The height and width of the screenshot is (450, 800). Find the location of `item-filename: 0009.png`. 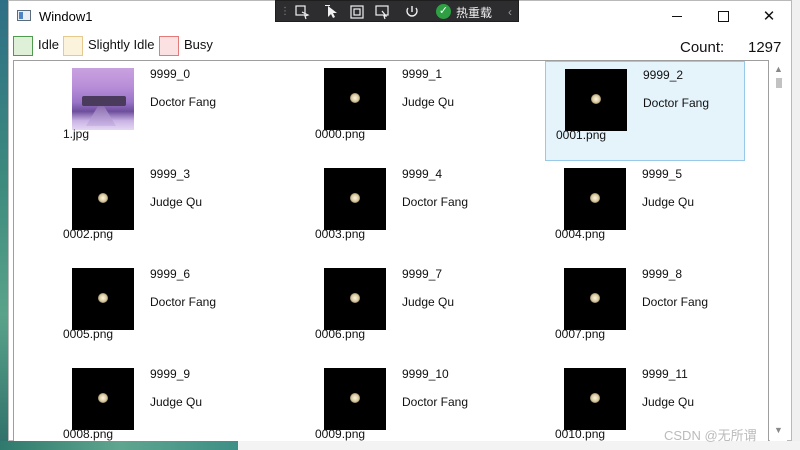

item-filename: 0009.png is located at coordinates (340, 434).